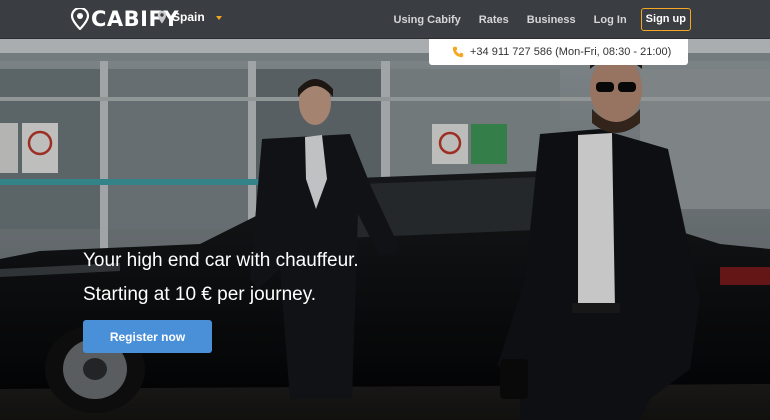 The image size is (770, 420). I want to click on region-label: Spain, so click(188, 17).